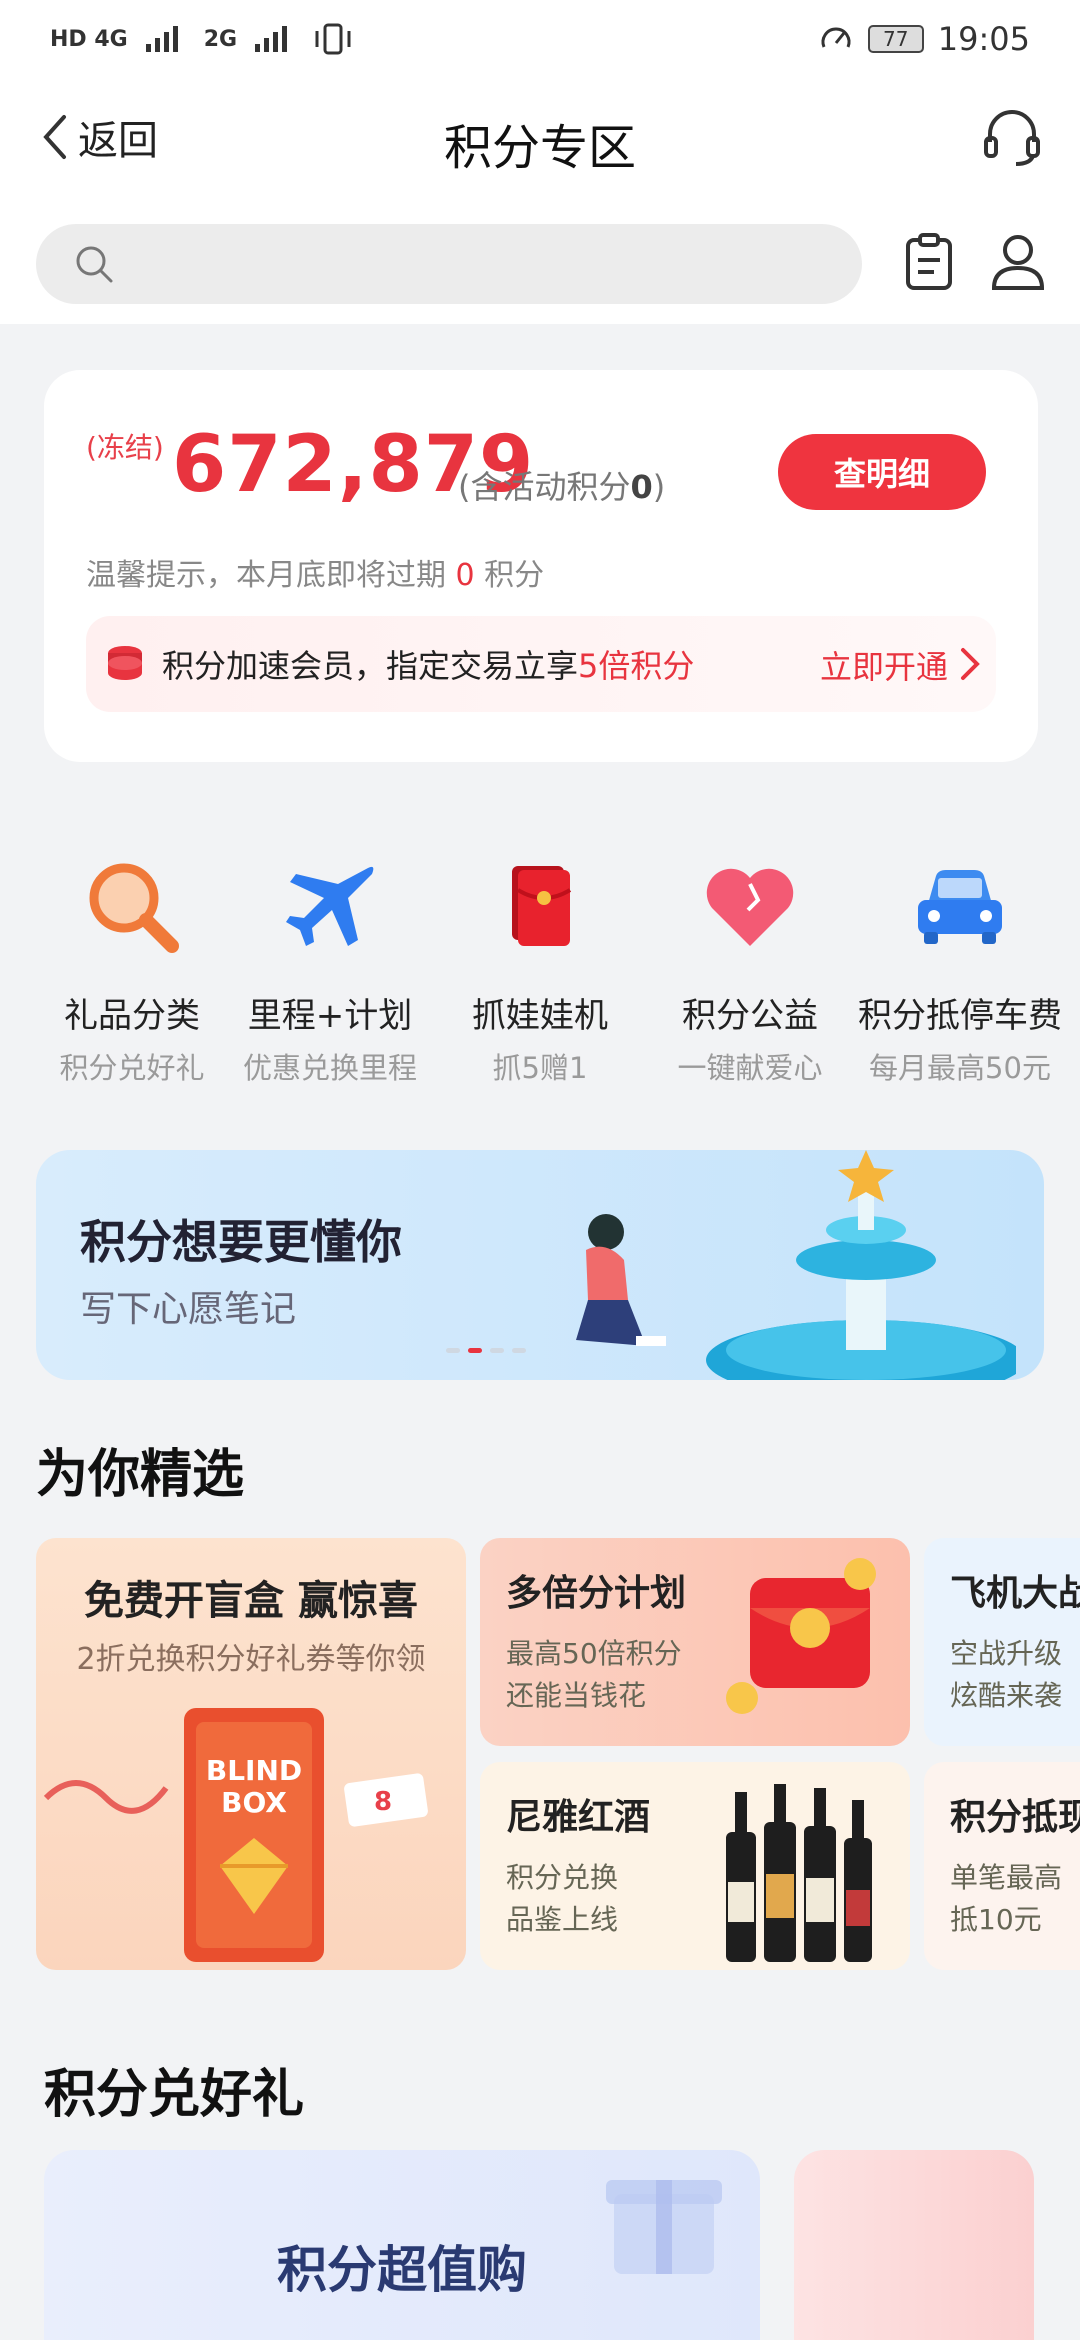 This screenshot has width=1080, height=2340. What do you see at coordinates (884, 665) in the screenshot?
I see `vip-open-link: 立即开通` at bounding box center [884, 665].